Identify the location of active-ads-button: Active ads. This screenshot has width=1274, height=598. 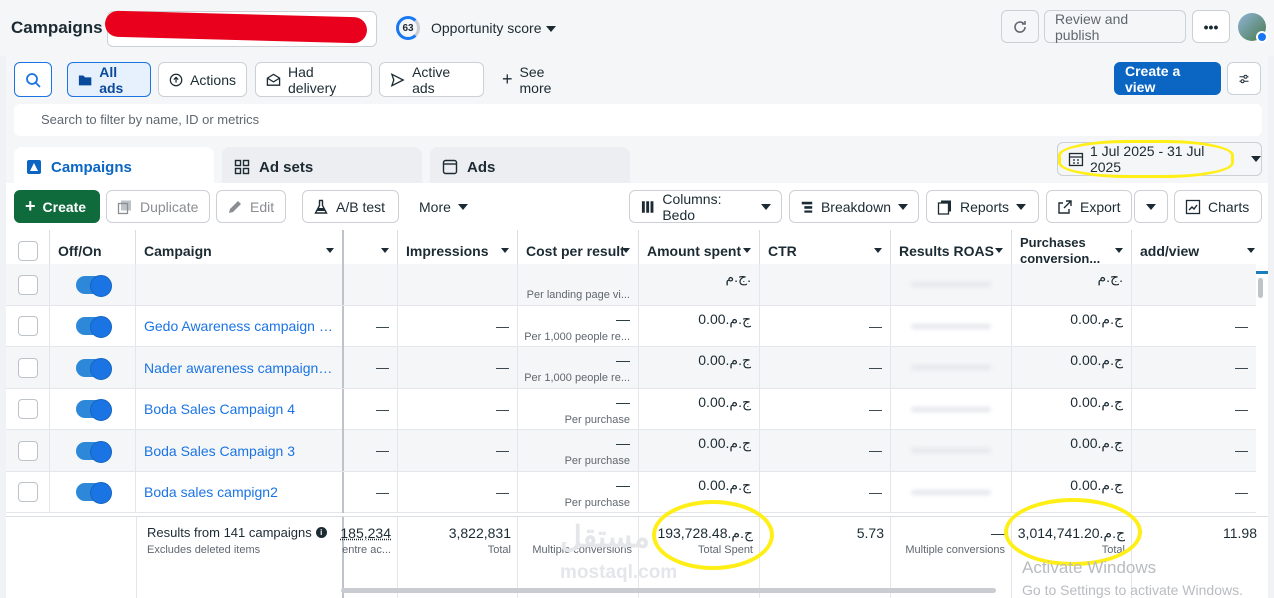
(431, 79).